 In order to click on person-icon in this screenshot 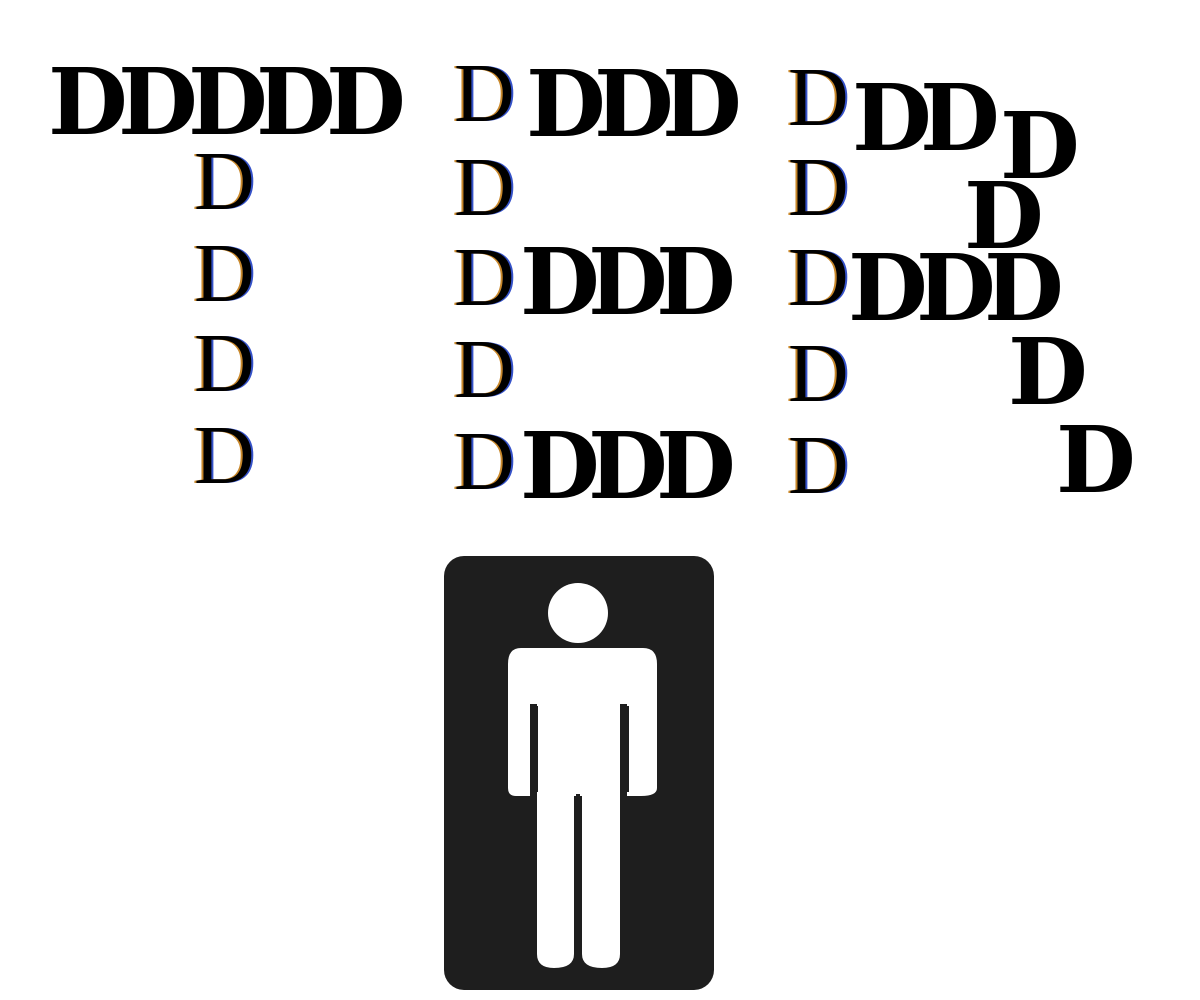, I will do `click(579, 773)`.